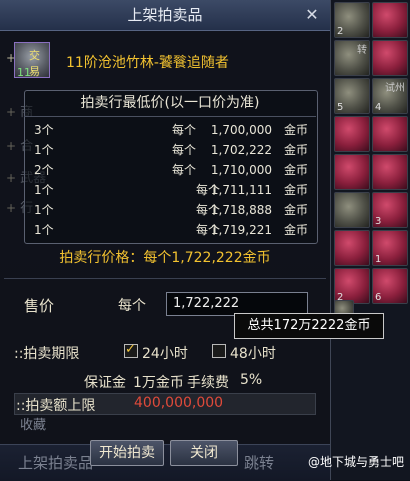 This screenshot has width=410, height=481. I want to click on inventory-slot: 1, so click(390, 248).